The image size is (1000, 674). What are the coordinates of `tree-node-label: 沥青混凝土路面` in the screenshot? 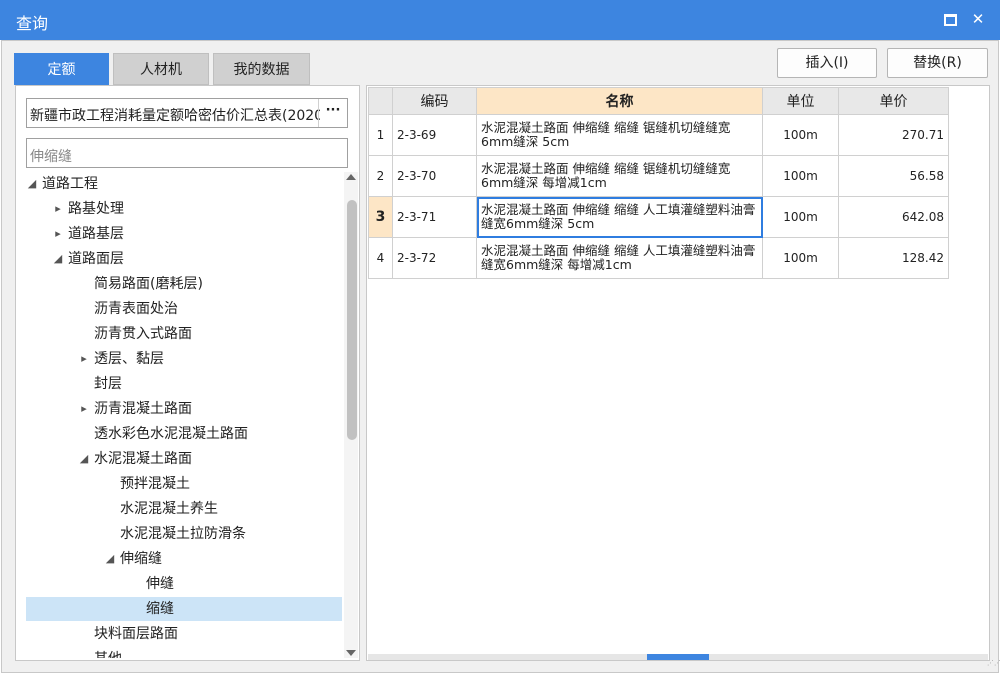 It's located at (143, 409).